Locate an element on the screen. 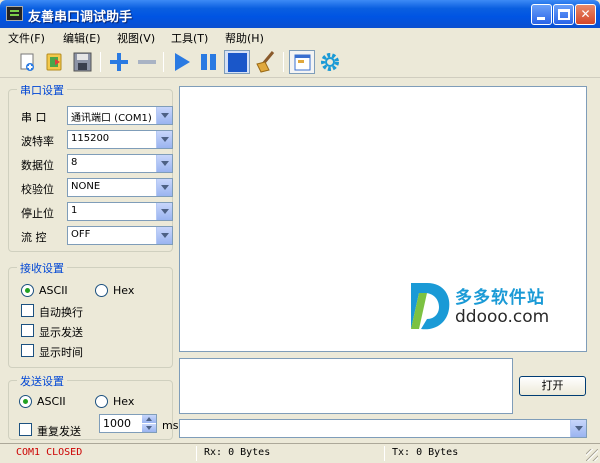 The image size is (600, 463). menu-view: 视图(V) is located at coordinates (136, 38).